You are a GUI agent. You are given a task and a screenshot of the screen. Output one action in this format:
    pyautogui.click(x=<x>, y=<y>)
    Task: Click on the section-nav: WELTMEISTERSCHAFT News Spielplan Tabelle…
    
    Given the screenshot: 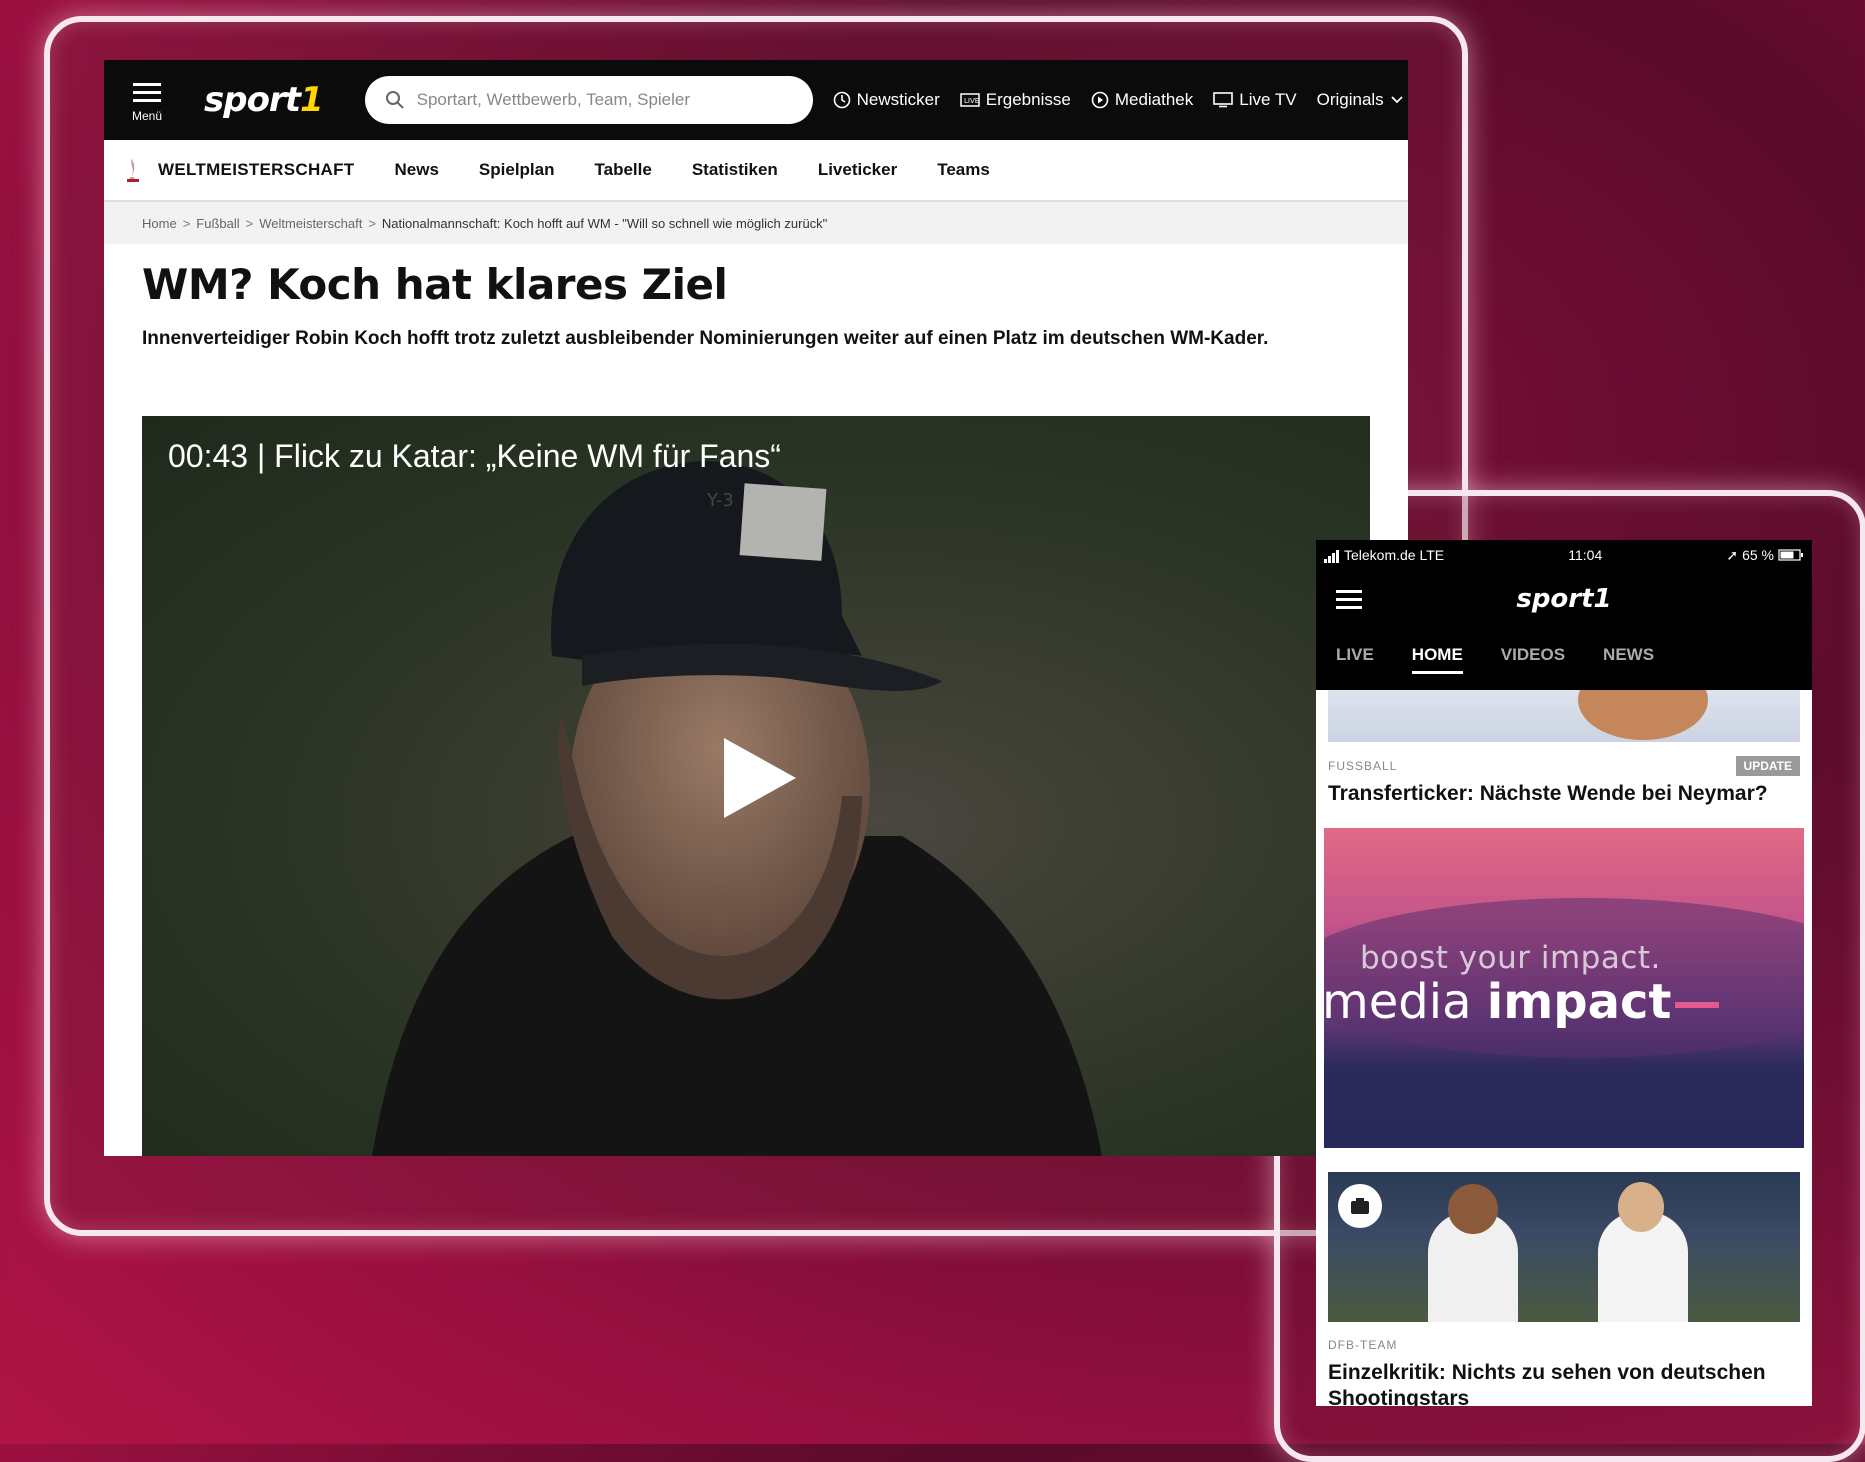 What is the action you would take?
    pyautogui.click(x=756, y=171)
    